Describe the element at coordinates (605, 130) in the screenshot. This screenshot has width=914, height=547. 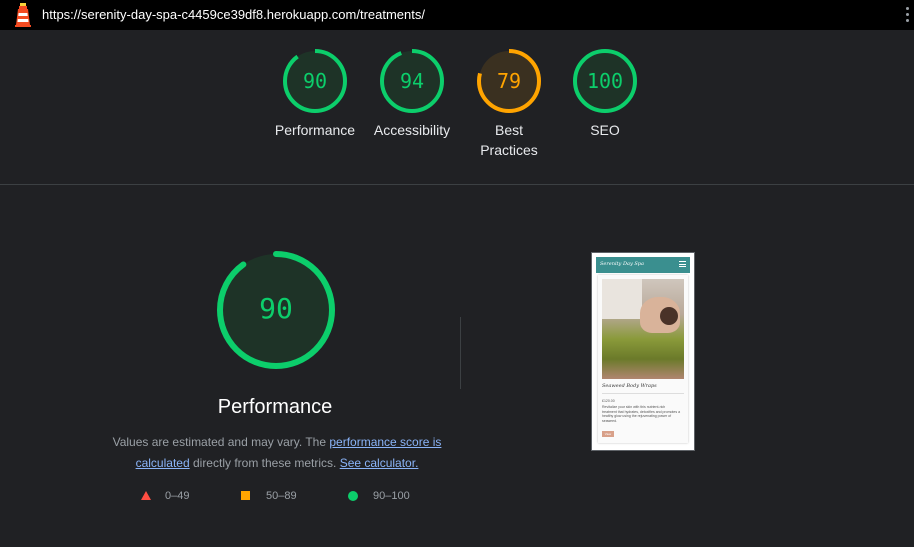
I see `category-label: SEO` at that location.